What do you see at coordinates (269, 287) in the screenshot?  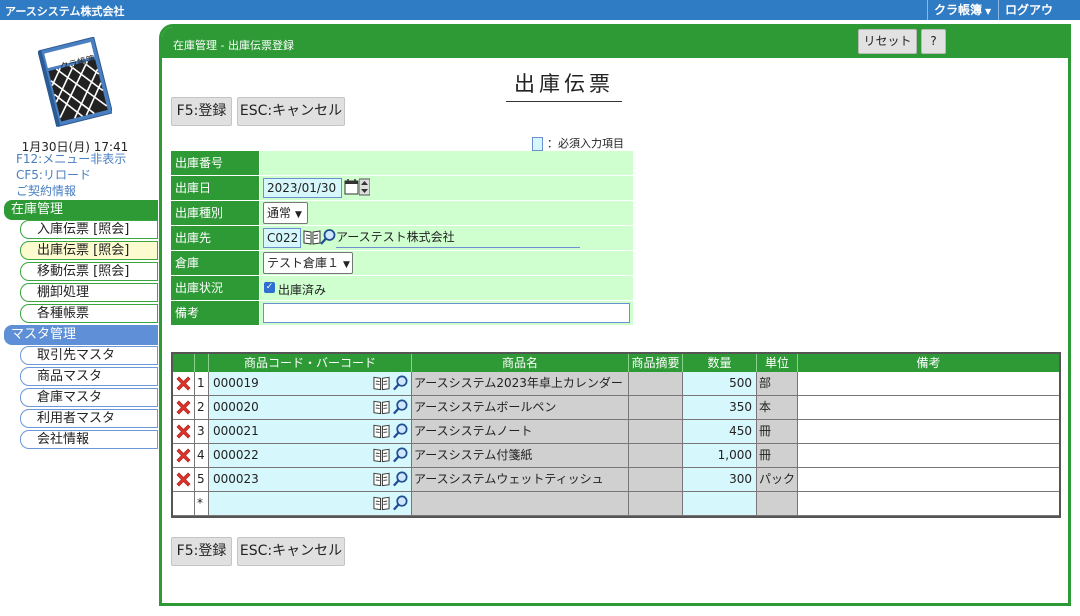 I see `shipped-checkbox: ✓` at bounding box center [269, 287].